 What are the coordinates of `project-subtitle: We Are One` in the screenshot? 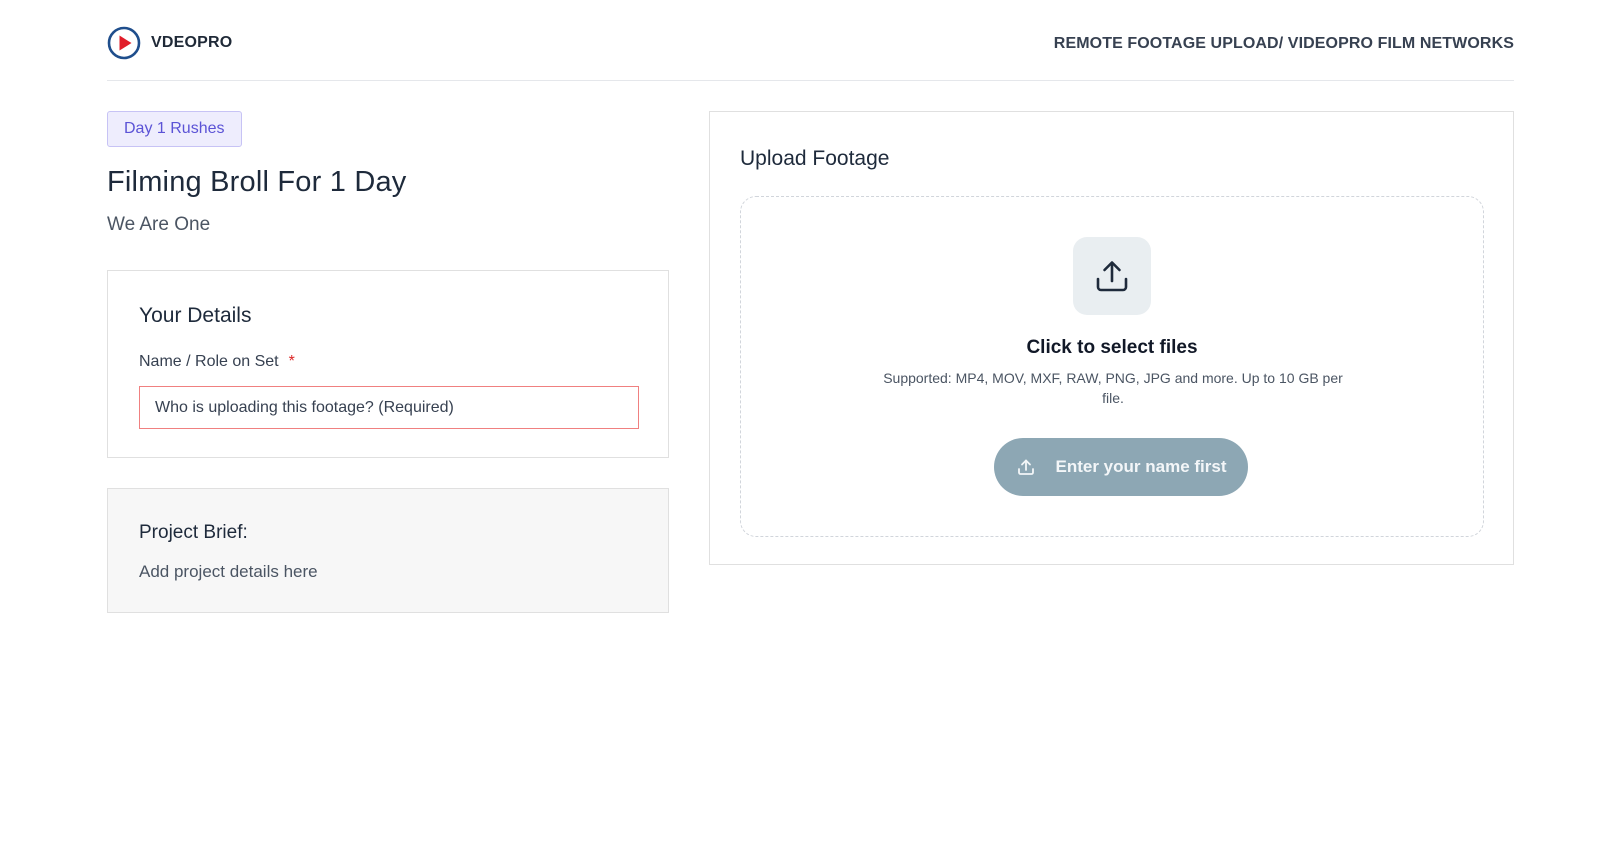 It's located at (159, 224).